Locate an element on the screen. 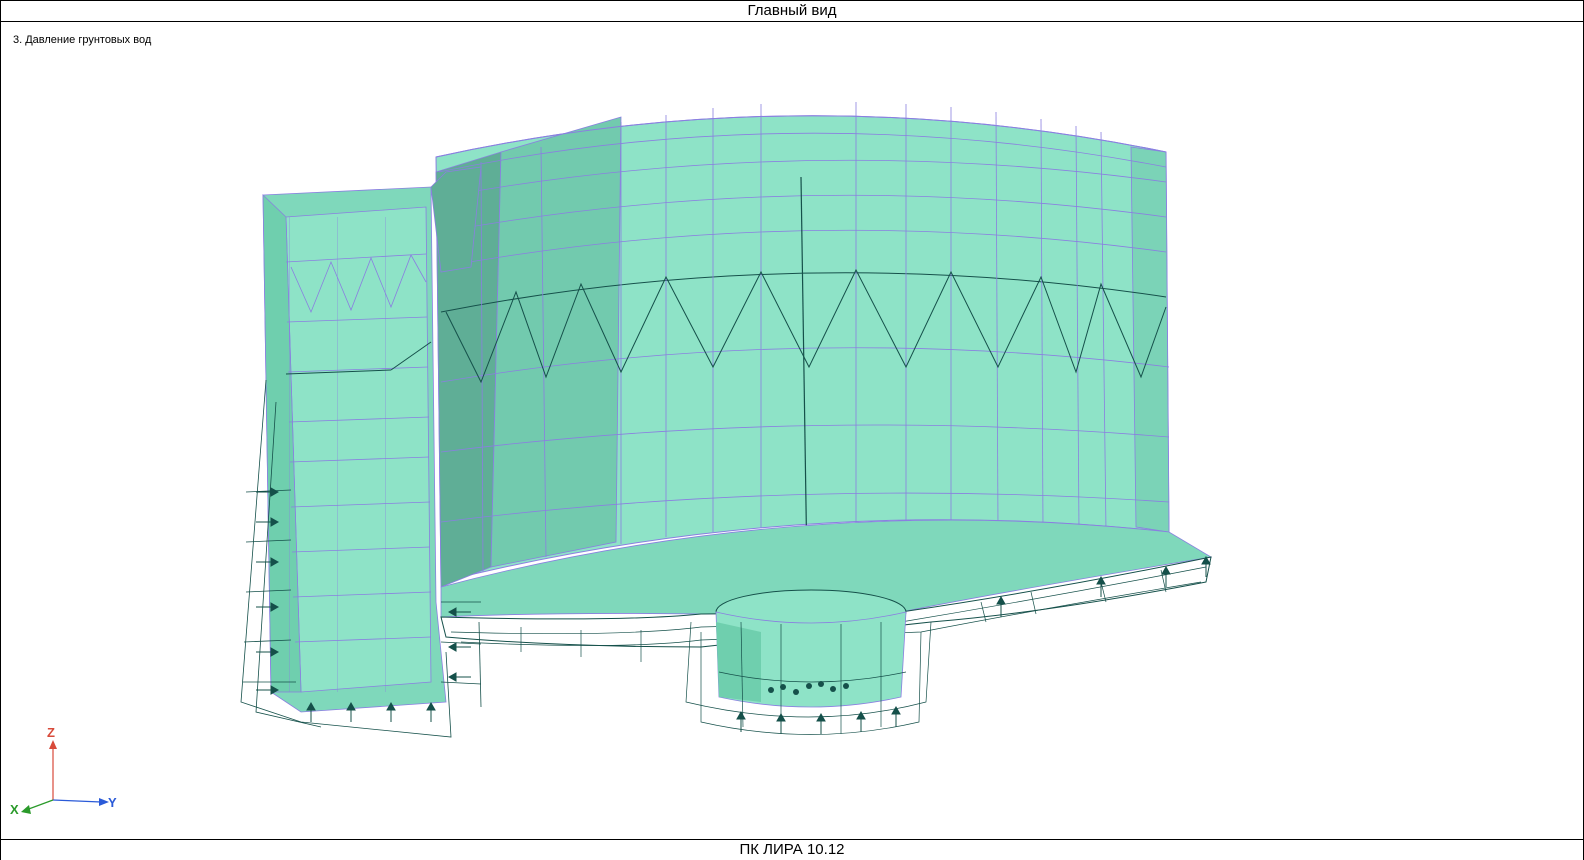  y-axis-label: Y is located at coordinates (112, 802).